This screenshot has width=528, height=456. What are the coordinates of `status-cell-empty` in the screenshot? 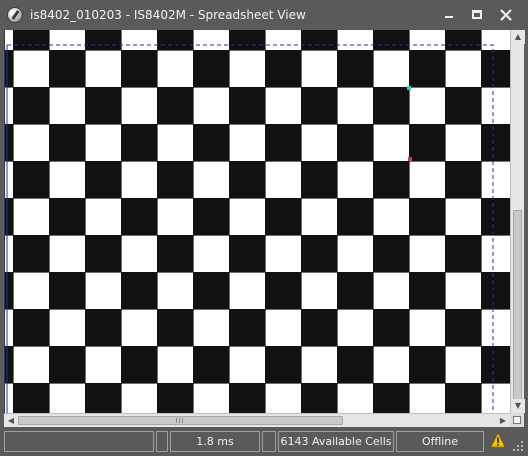 It's located at (79, 441).